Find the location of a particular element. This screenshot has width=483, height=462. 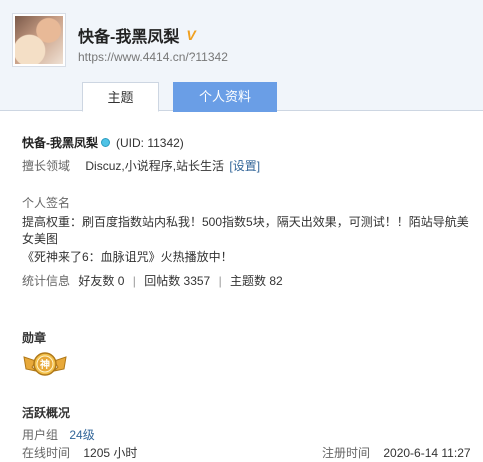

online-time-row: 在线时间 1205 小时 is located at coordinates (79, 452).